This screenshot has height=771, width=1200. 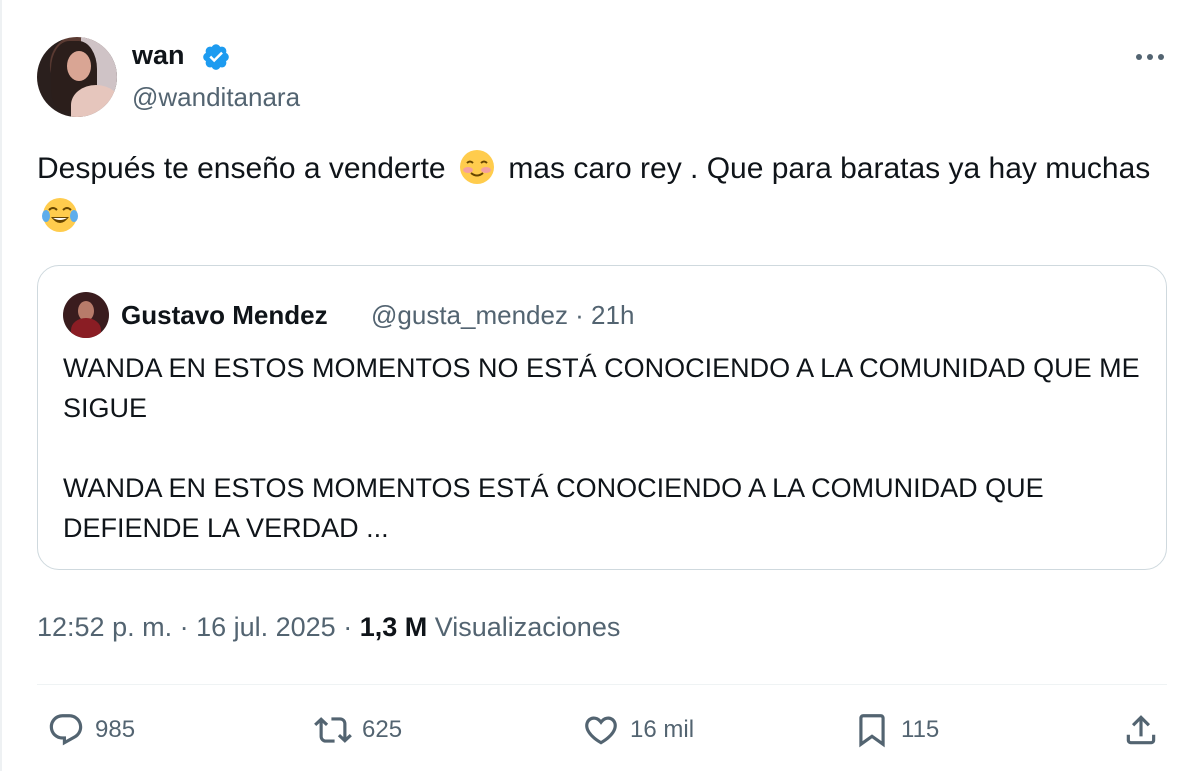 I want to click on repost-button: 625, so click(x=358, y=730).